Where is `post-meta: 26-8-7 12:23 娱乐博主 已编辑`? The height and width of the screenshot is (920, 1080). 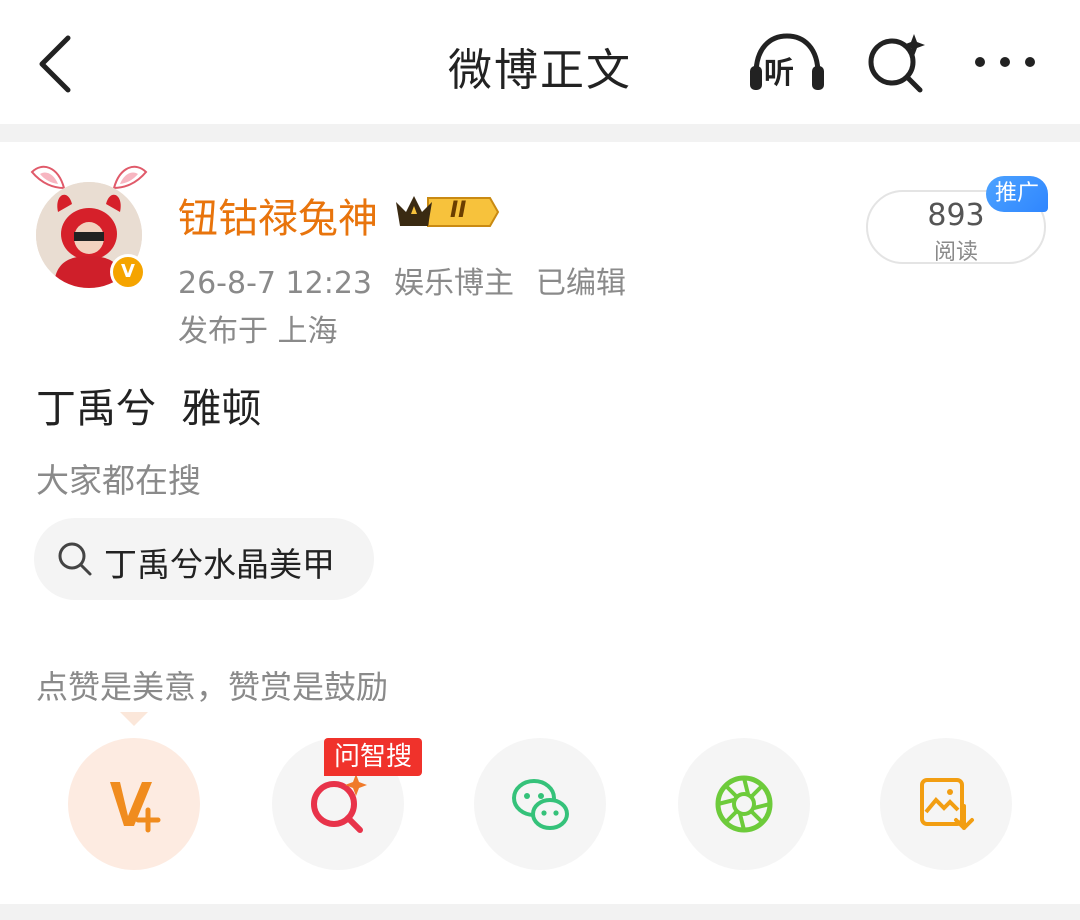 post-meta: 26-8-7 12:23 娱乐博主 已编辑 is located at coordinates (413, 280).